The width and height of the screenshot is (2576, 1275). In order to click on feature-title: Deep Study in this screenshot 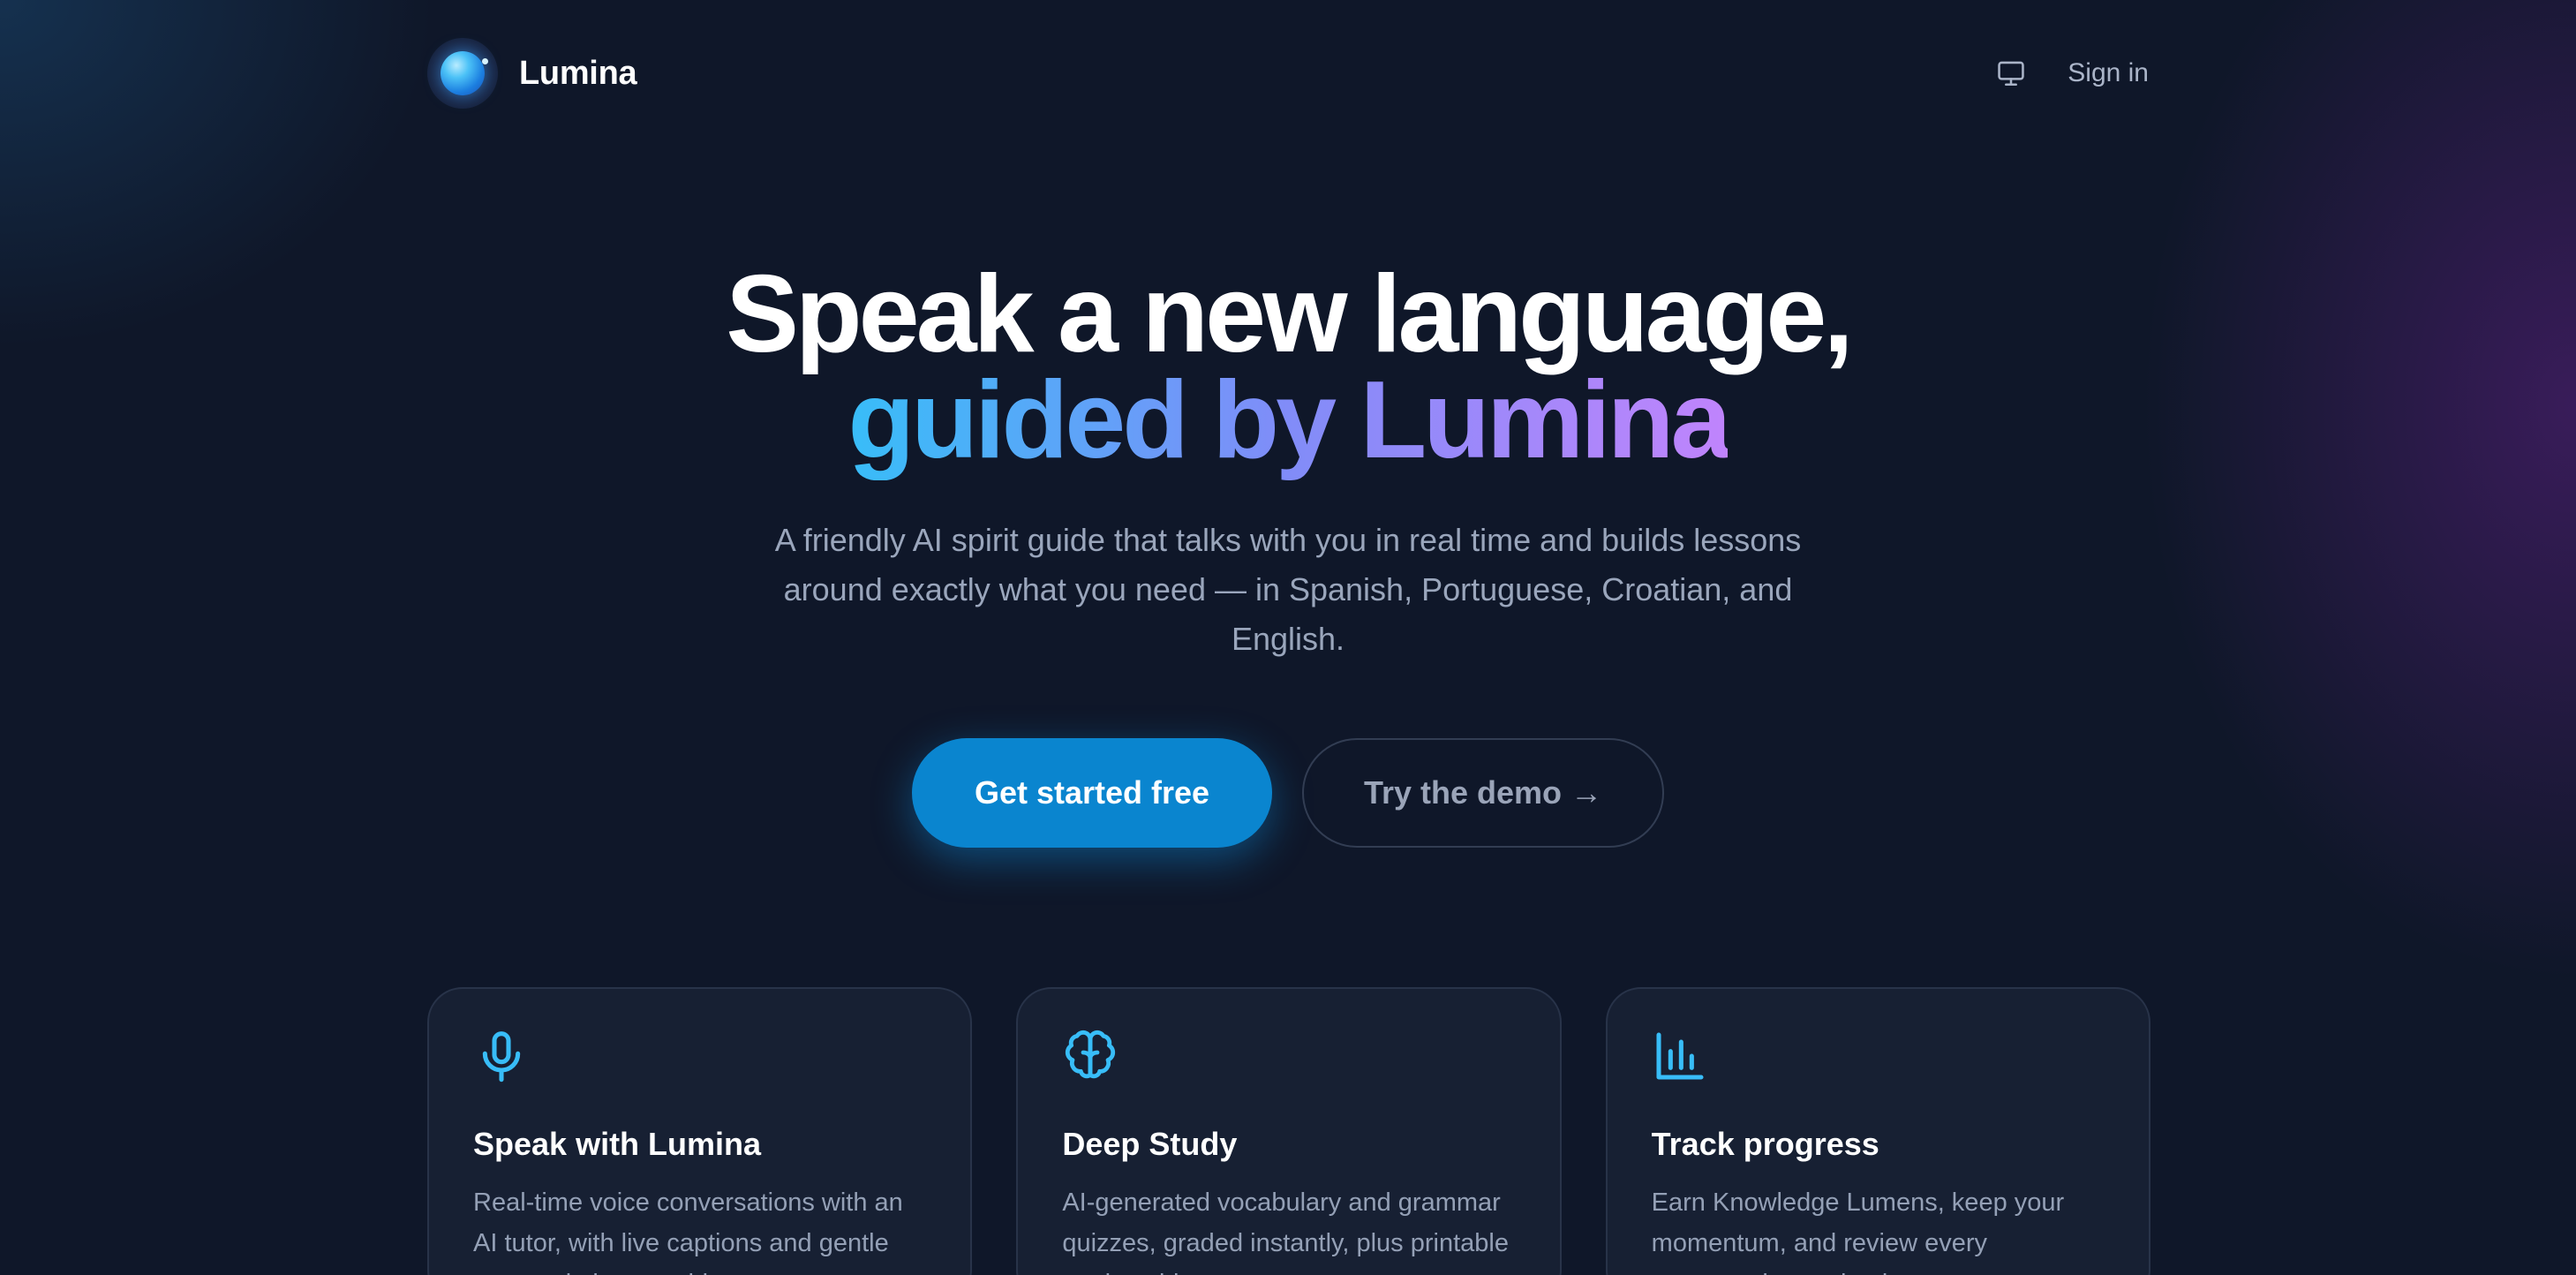, I will do `click(1150, 1144)`.